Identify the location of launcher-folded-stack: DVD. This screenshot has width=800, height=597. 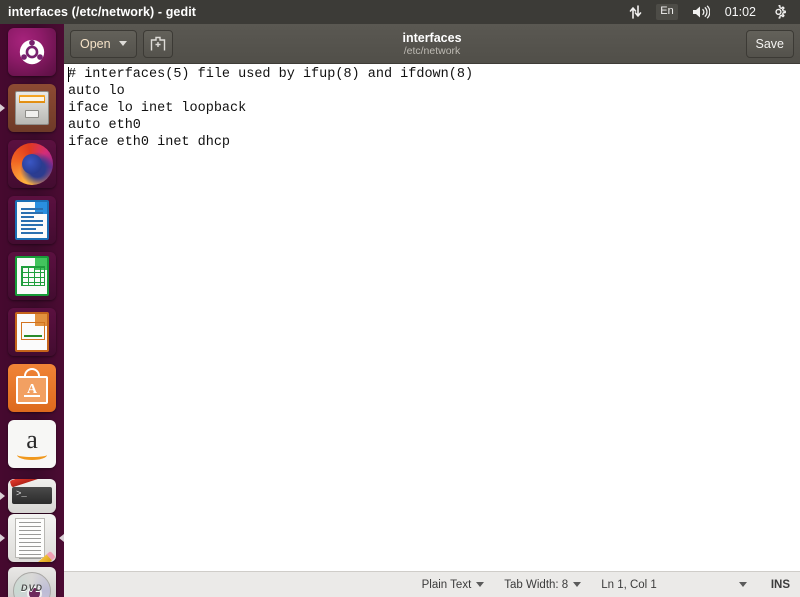
(32, 534).